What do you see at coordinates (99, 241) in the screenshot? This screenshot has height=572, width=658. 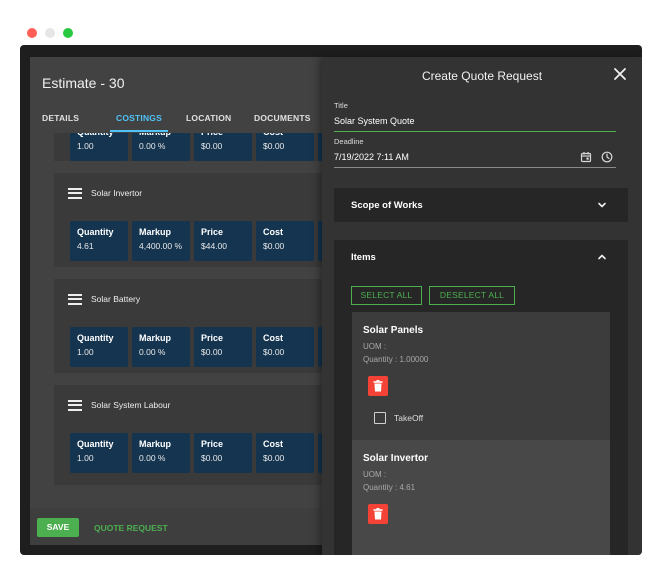 I see `quantity-card: Quantity 4.61` at bounding box center [99, 241].